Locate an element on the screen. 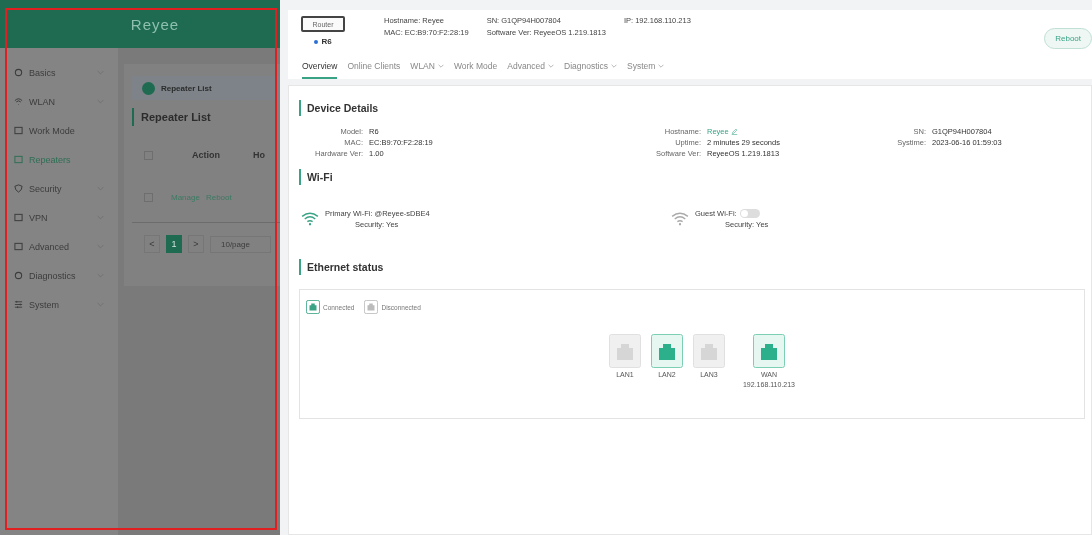 The height and width of the screenshot is (535, 1092). sidebar-item: WLAN is located at coordinates (59, 101).